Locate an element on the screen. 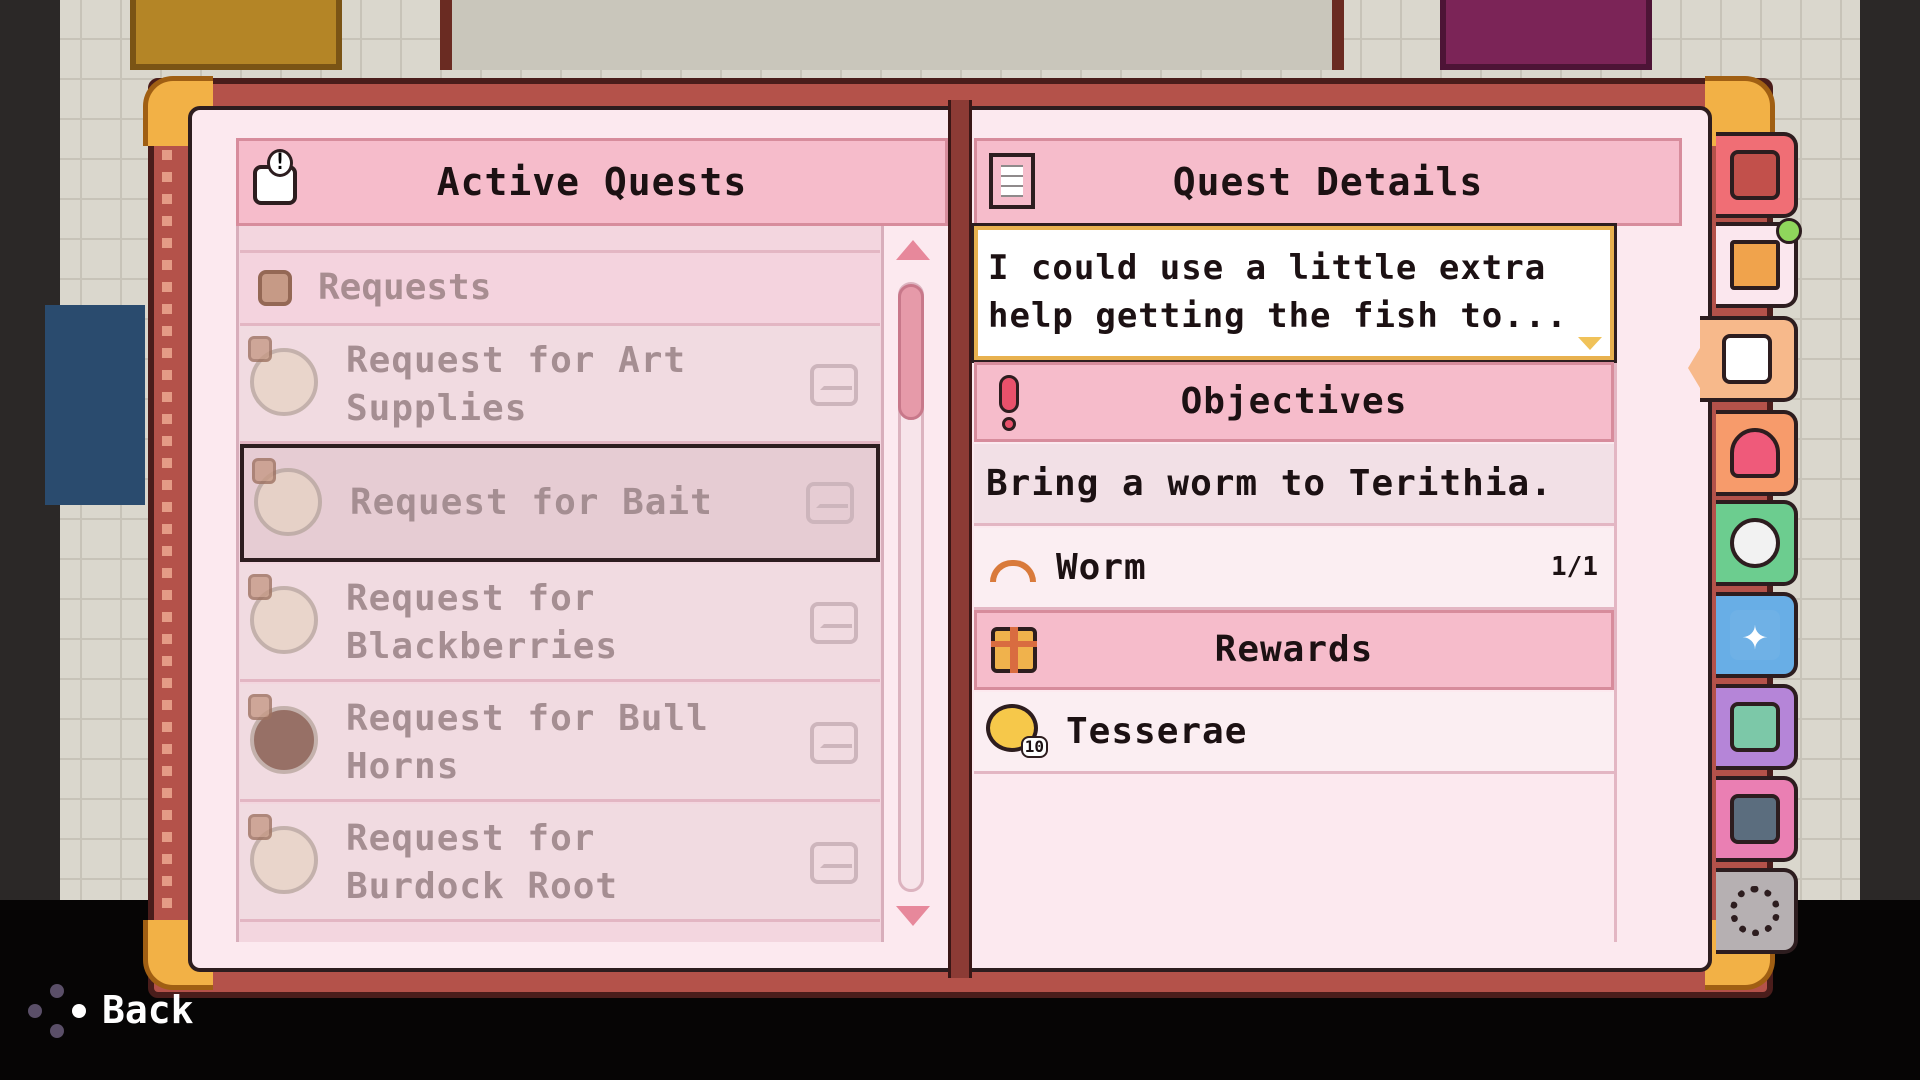  chat-icon is located at coordinates (1755, 819).